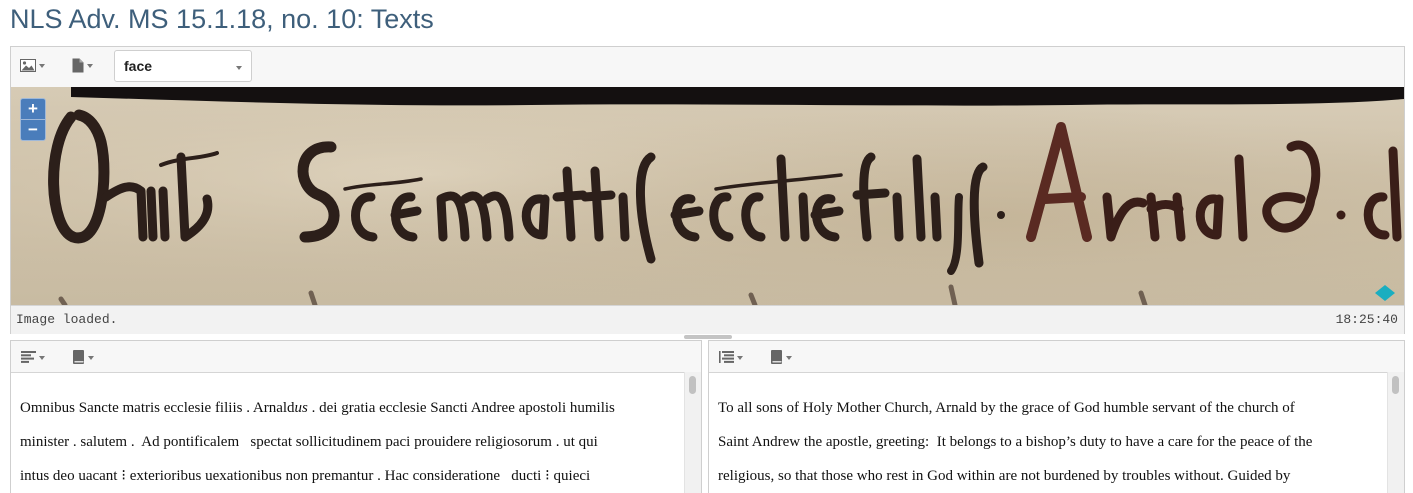  Describe the element at coordinates (737, 96) in the screenshot. I see `parchment-edge` at that location.